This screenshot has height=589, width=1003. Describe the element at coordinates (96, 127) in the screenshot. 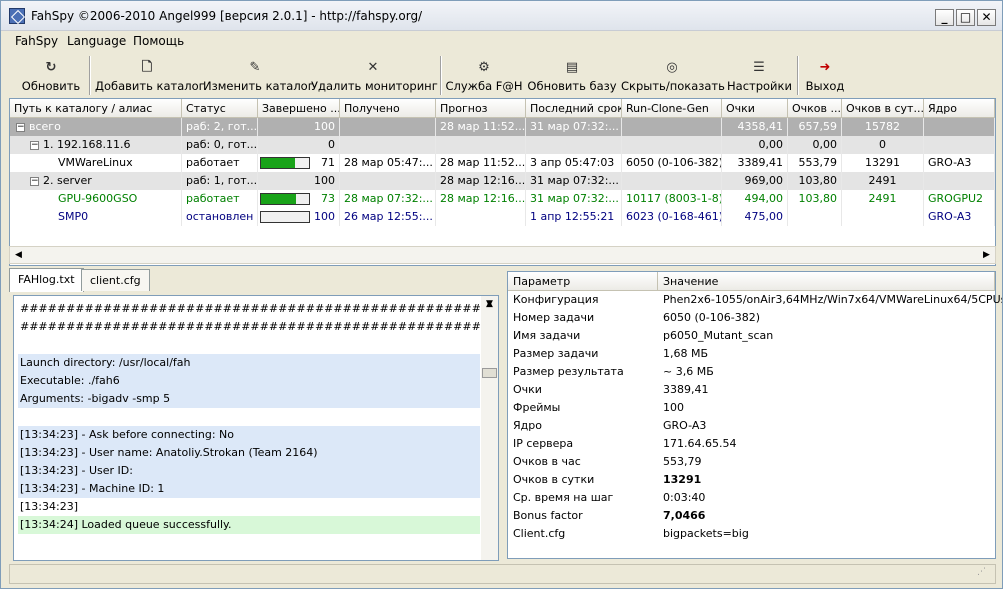

I see `grid-cell-path: − всего` at that location.